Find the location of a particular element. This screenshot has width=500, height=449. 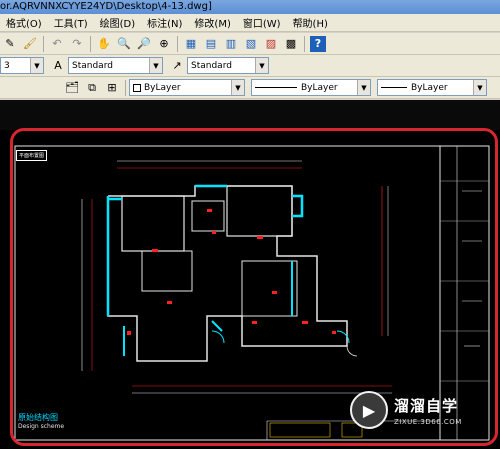

menu-window: 窗口(W) is located at coordinates (262, 22).